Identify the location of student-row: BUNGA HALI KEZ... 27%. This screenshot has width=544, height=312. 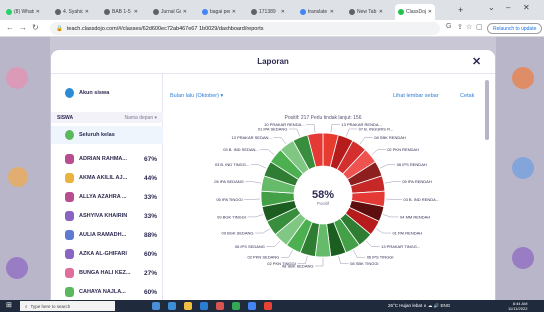
(107, 273).